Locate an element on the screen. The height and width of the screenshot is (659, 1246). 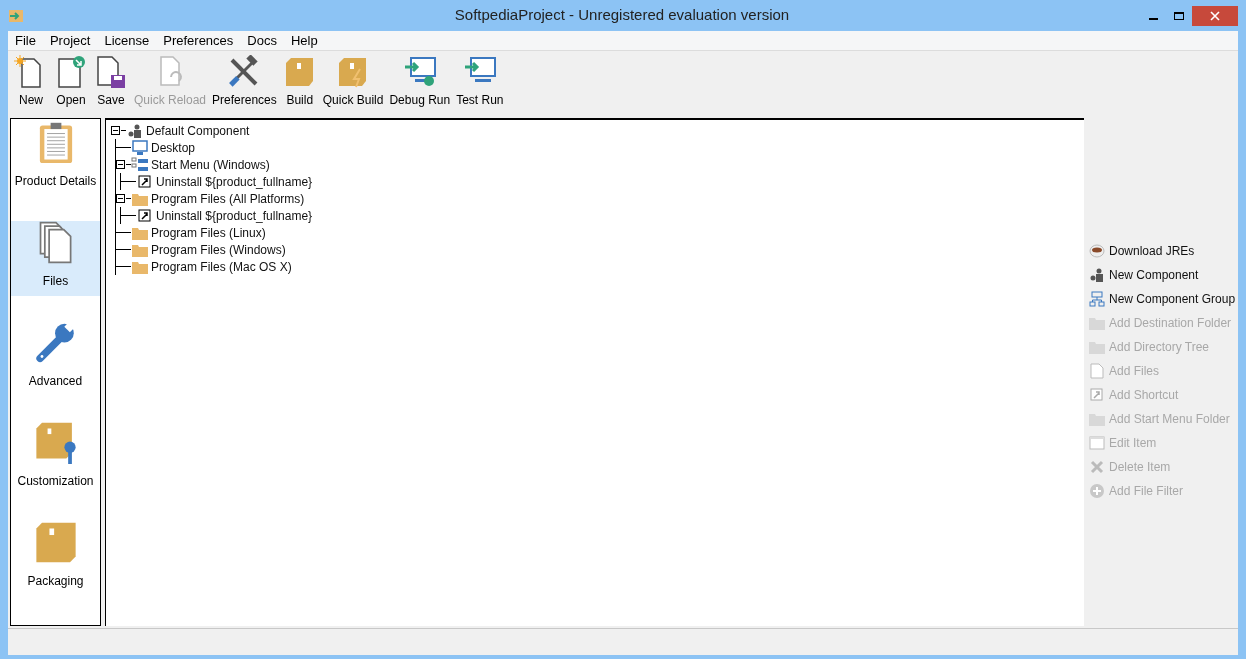
delete-icon is located at coordinates (1097, 467).